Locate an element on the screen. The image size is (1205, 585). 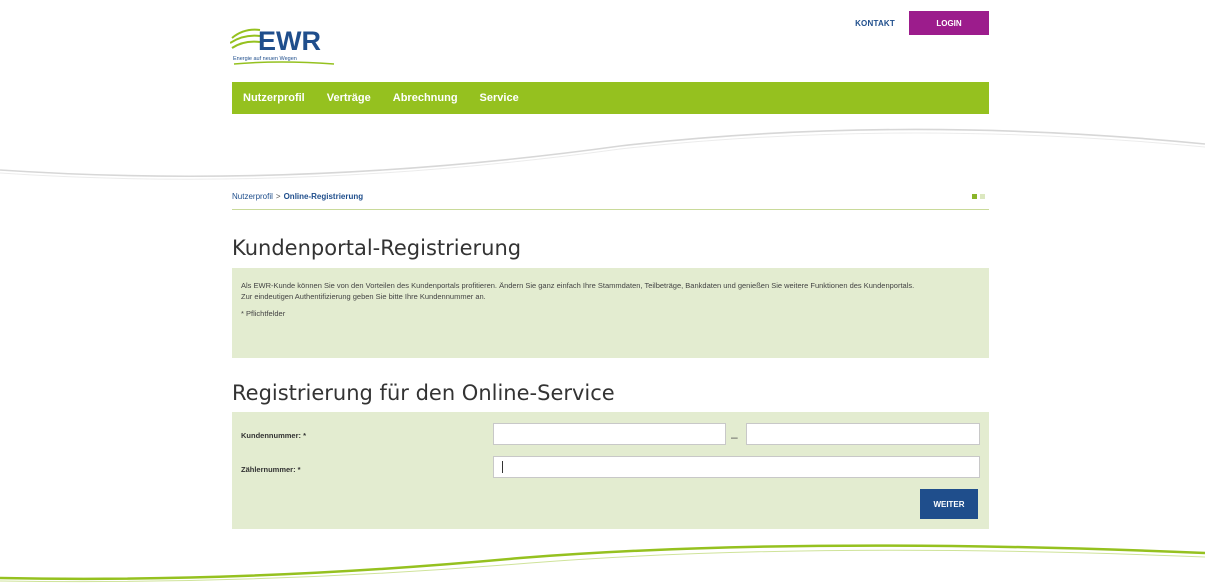
top-navigation: KONTAKT LOGIN is located at coordinates (922, 23).